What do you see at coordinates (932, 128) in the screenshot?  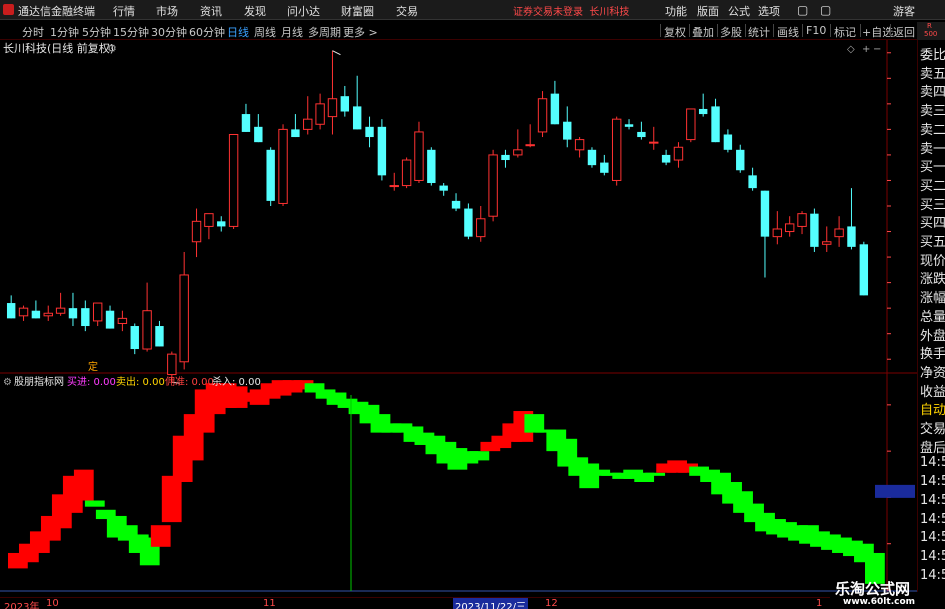 I see `side-panel-item: 卖二` at bounding box center [932, 128].